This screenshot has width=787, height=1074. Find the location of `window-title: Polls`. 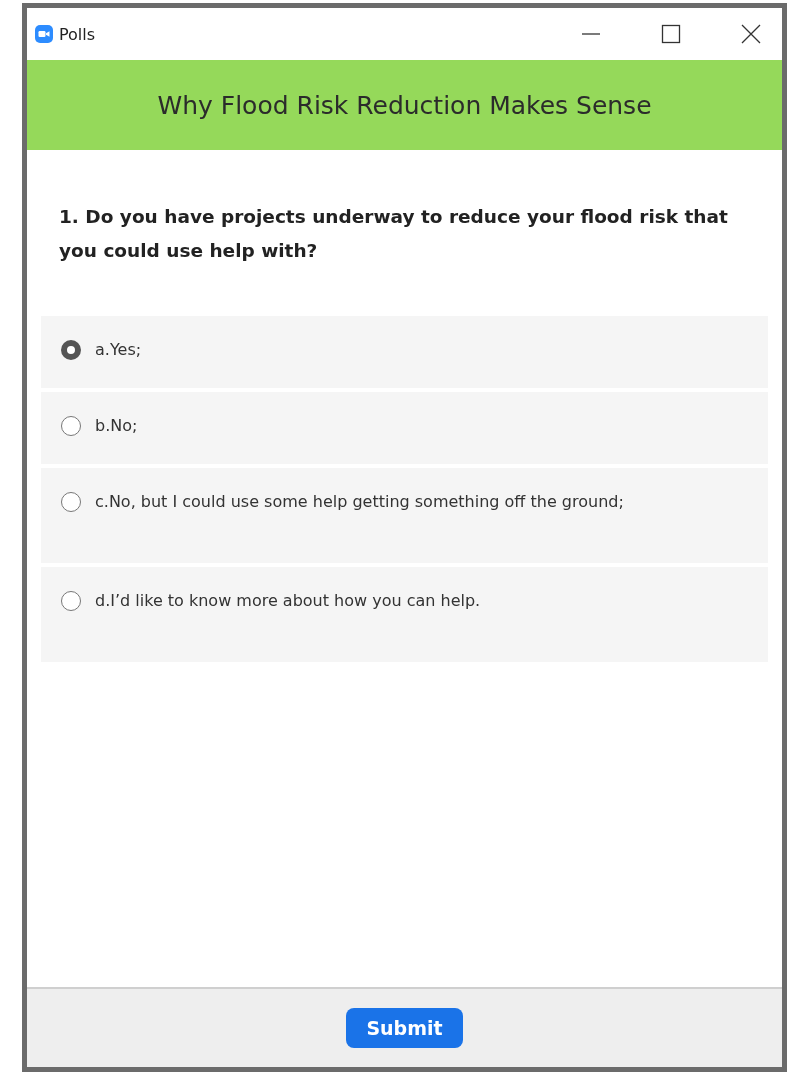

window-title: Polls is located at coordinates (77, 34).